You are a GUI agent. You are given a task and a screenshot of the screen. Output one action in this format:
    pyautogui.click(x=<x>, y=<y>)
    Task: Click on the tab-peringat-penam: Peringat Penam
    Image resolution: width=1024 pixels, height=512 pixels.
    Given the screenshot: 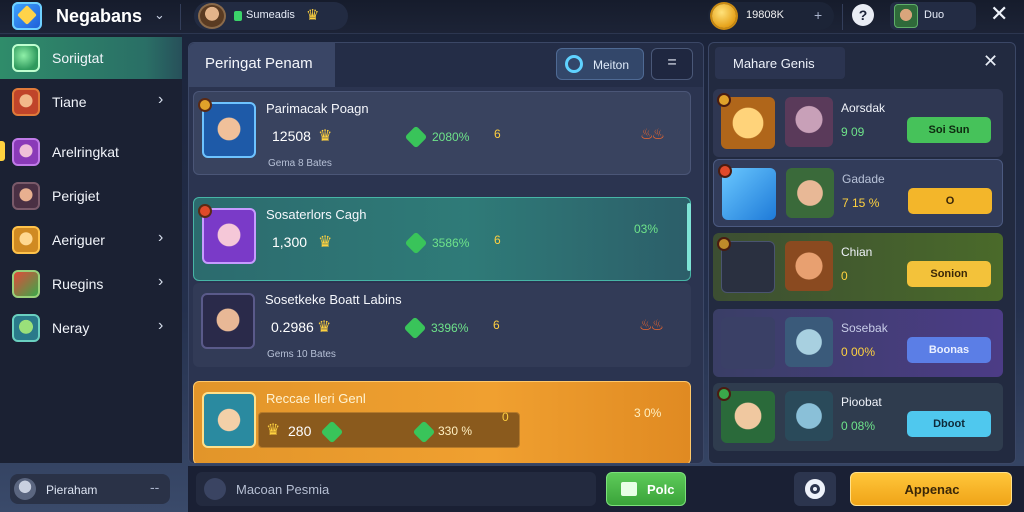 What is the action you would take?
    pyautogui.click(x=262, y=65)
    